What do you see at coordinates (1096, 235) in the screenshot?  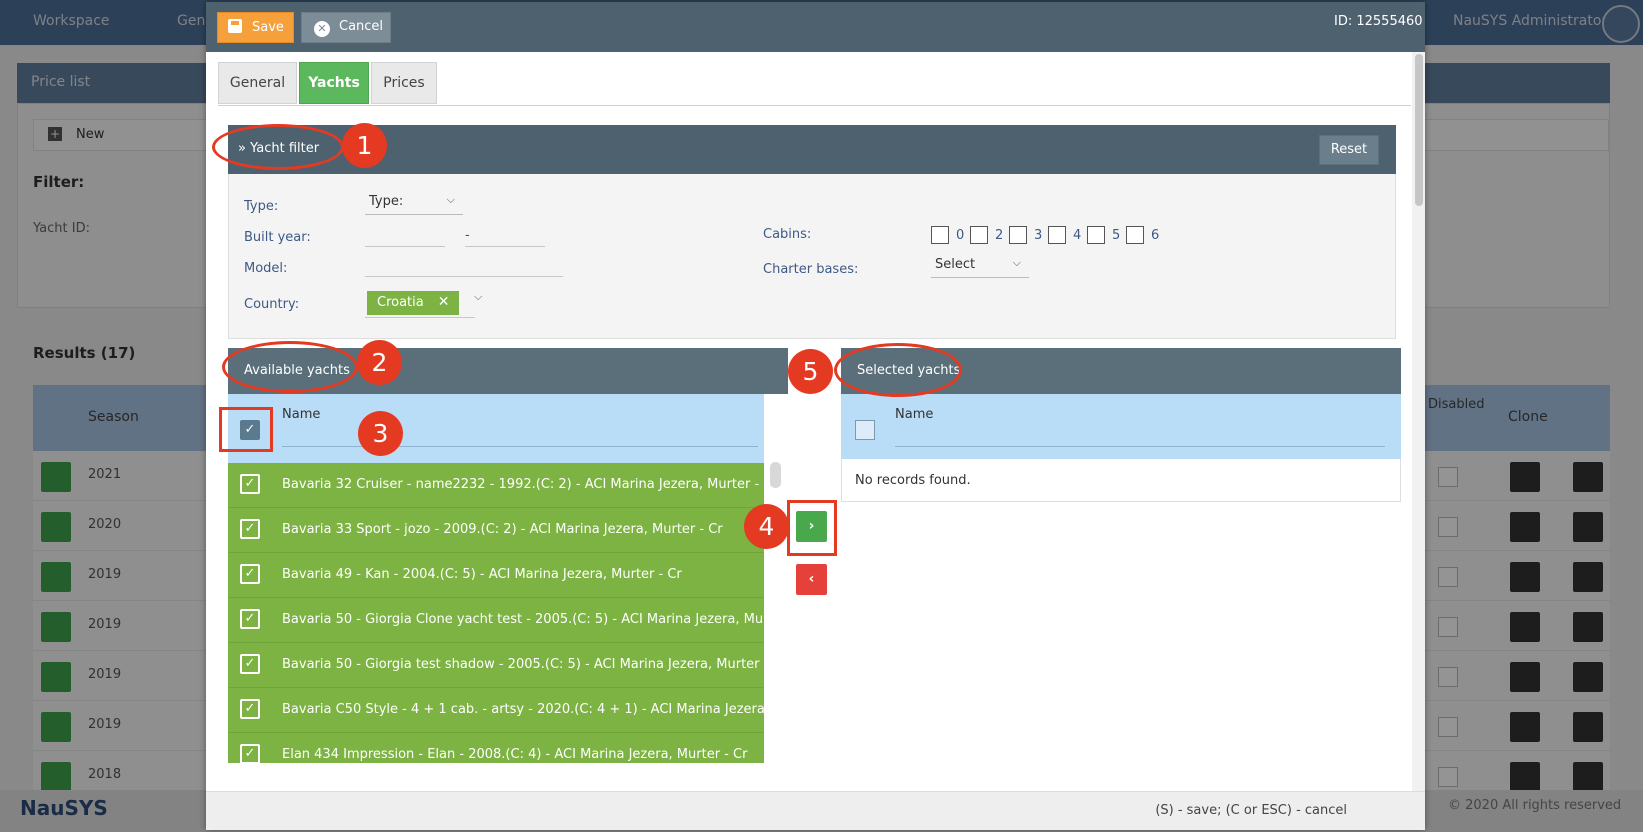 I see `cabins-5-checkbox` at bounding box center [1096, 235].